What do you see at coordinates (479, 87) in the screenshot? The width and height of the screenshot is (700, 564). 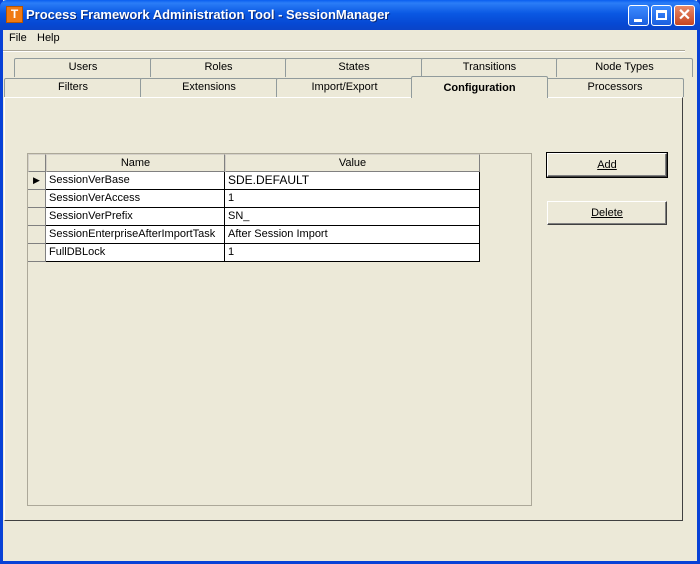 I see `tab-configuration: Configuration` at bounding box center [479, 87].